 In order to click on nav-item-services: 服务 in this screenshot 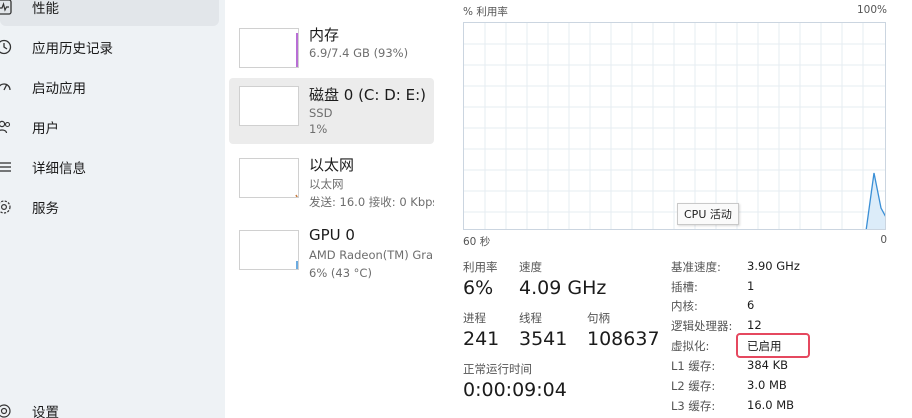, I will do `click(109, 207)`.